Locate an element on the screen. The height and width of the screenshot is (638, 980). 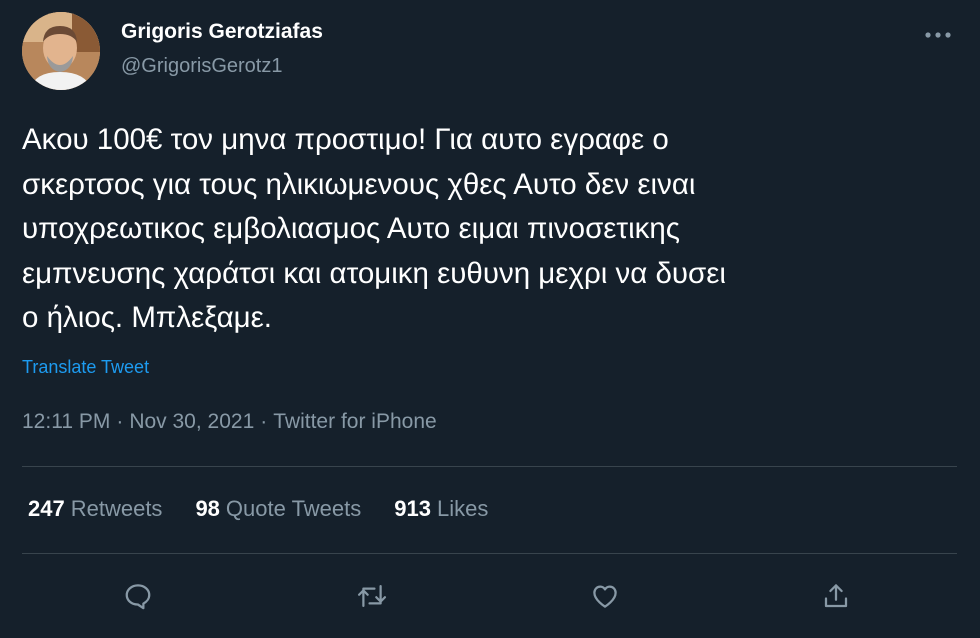
more-horizontal-icon is located at coordinates (938, 35).